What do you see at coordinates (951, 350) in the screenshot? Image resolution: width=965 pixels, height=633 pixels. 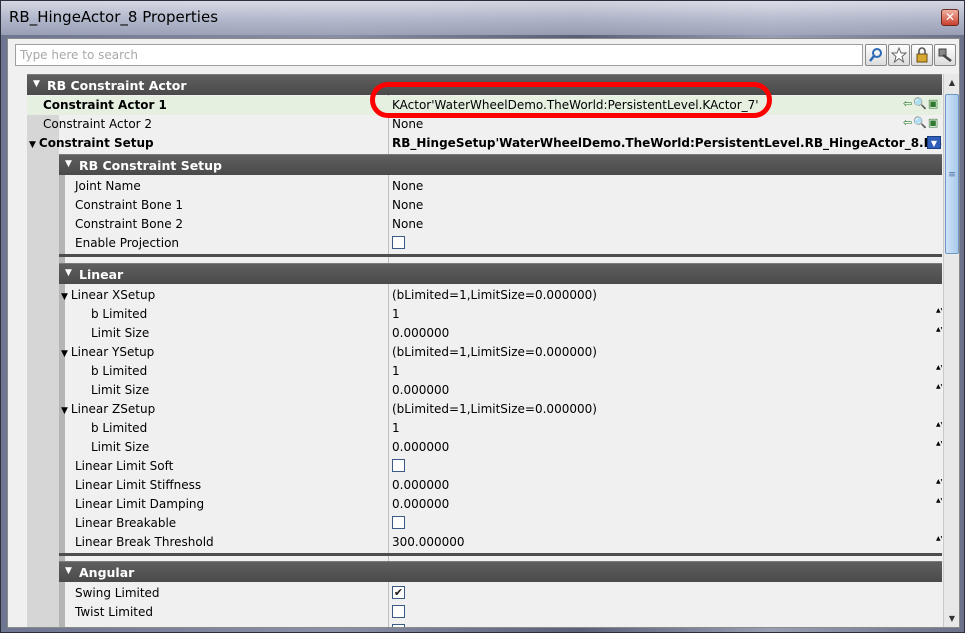 I see `vertical-scrollbar: ▲ ≡ ▼` at bounding box center [951, 350].